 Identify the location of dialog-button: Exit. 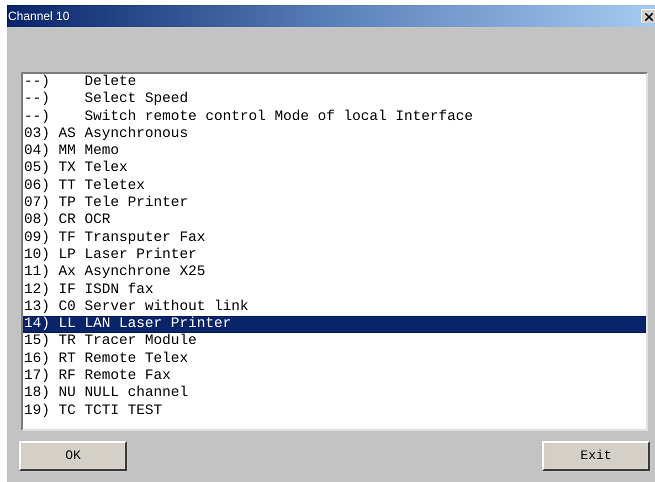
(596, 456).